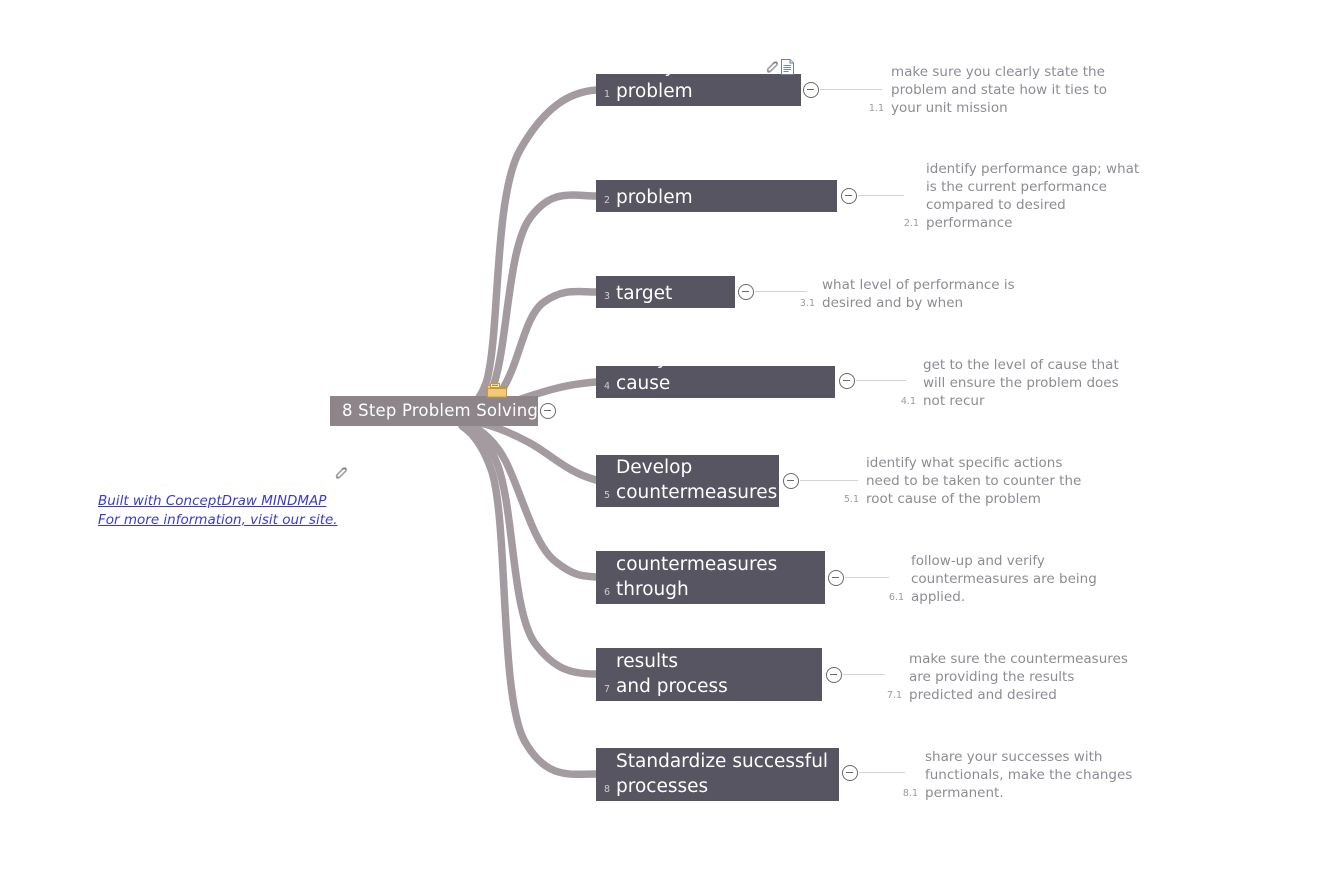 The height and width of the screenshot is (876, 1329). Describe the element at coordinates (851, 499) in the screenshot. I see `subtopic-number-5: 5.1` at that location.